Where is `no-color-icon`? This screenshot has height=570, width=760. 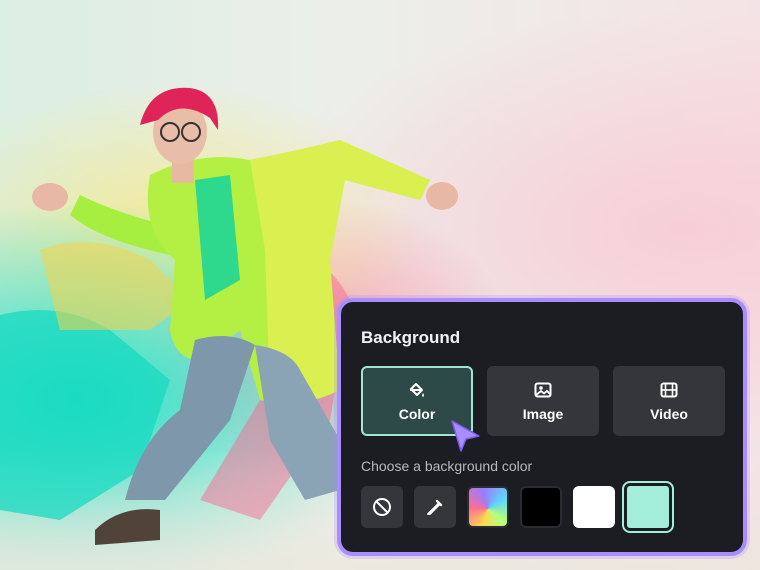 no-color-icon is located at coordinates (382, 507).